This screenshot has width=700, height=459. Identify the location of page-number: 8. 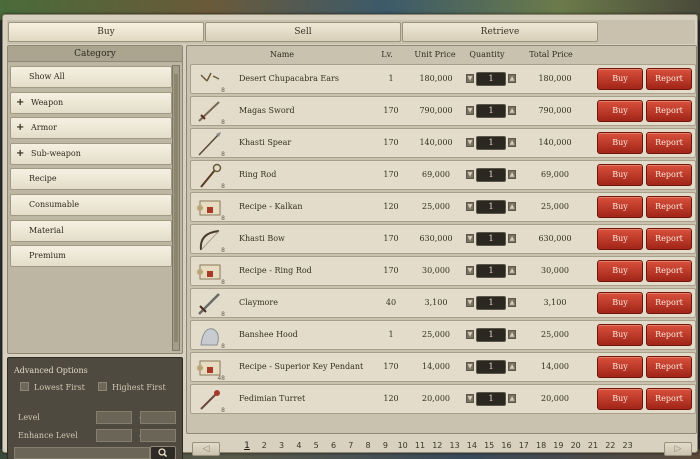
(368, 445).